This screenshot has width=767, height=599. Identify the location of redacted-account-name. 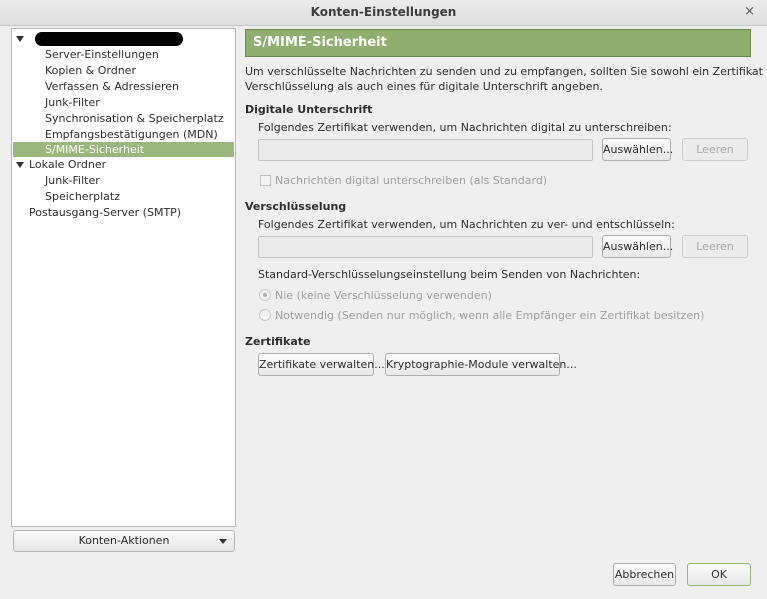
(109, 39).